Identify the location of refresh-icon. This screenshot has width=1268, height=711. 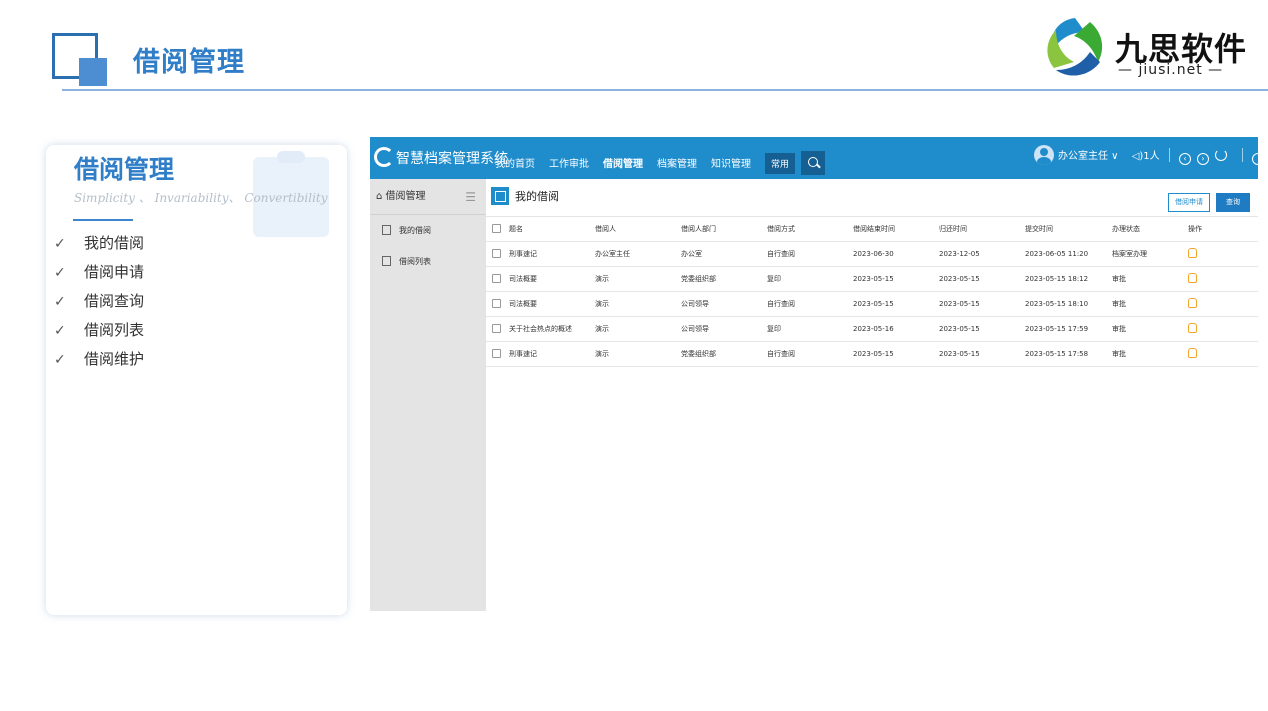
(1221, 155).